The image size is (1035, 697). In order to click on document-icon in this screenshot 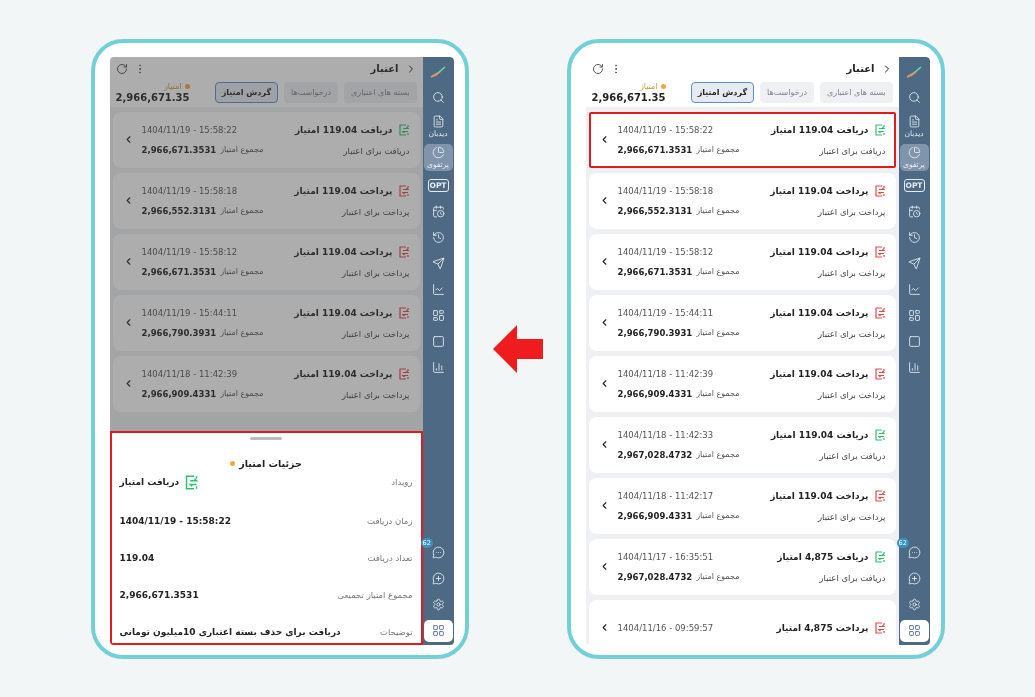, I will do `click(914, 121)`.